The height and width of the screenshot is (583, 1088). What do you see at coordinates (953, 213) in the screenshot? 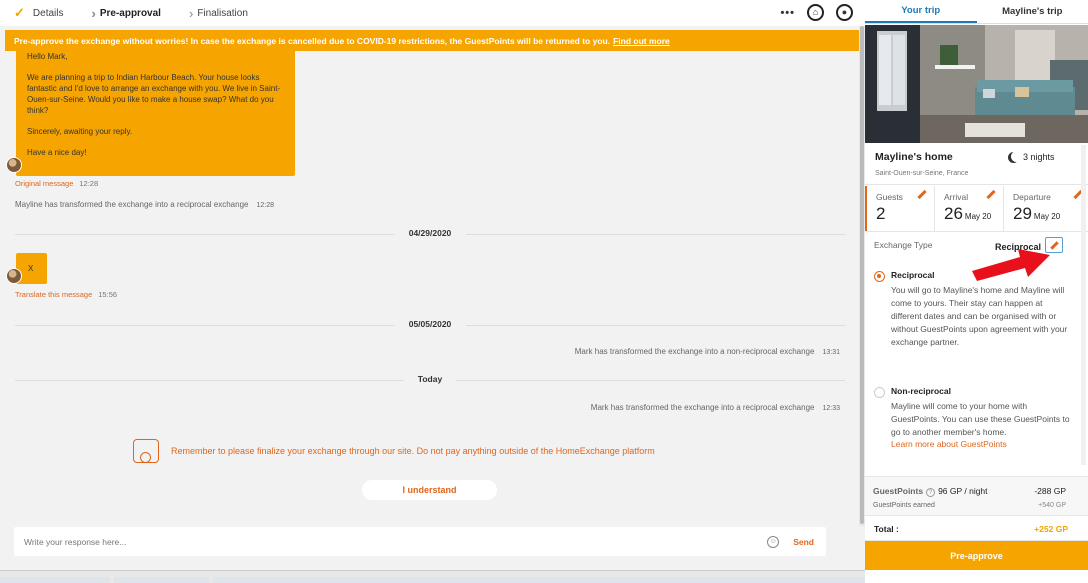
I see `arrival-day: 26` at bounding box center [953, 213].